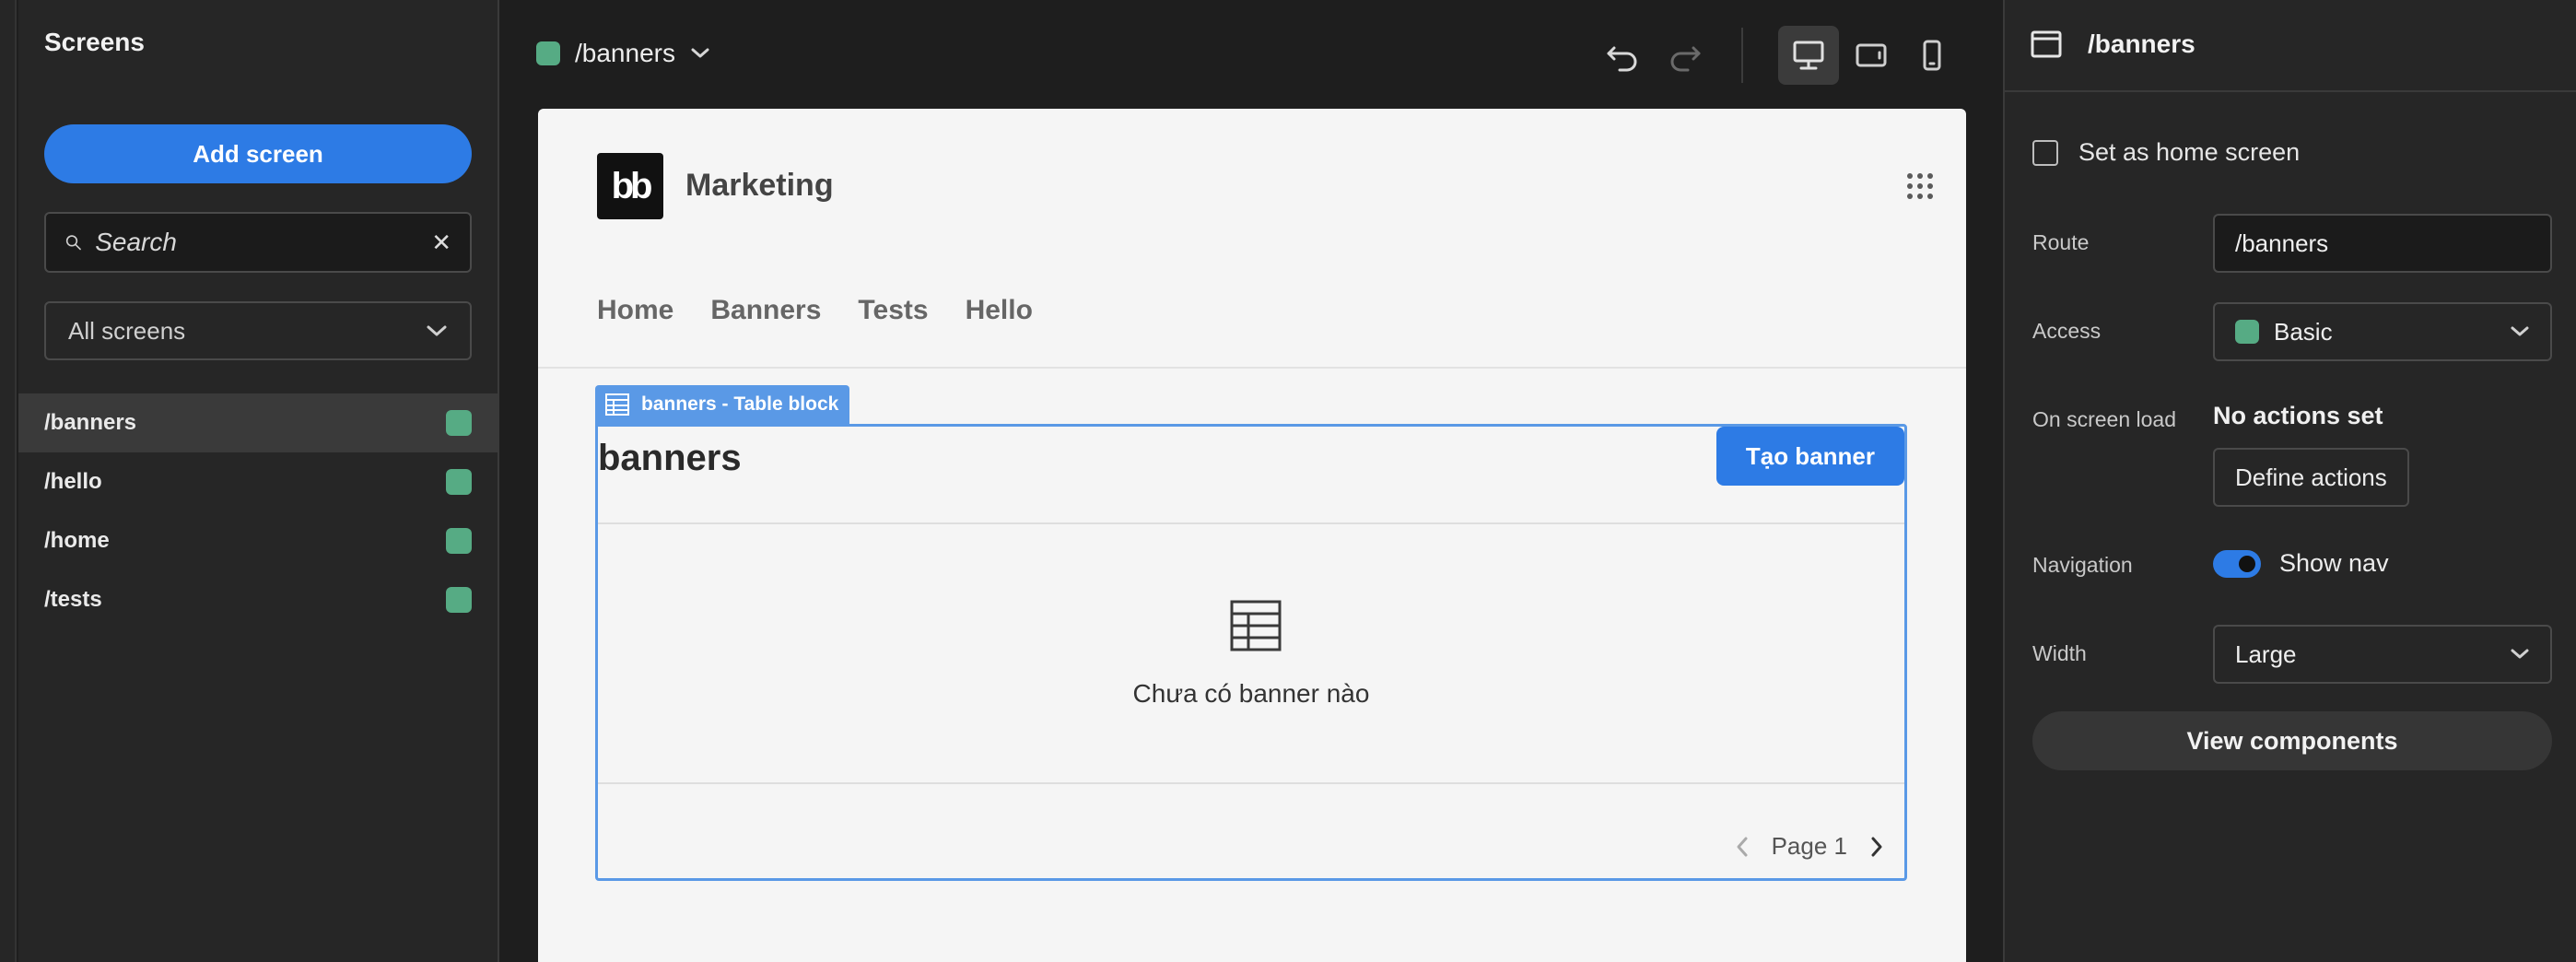 The width and height of the screenshot is (2576, 962). I want to click on navigation-label: Navigation, so click(2082, 565).